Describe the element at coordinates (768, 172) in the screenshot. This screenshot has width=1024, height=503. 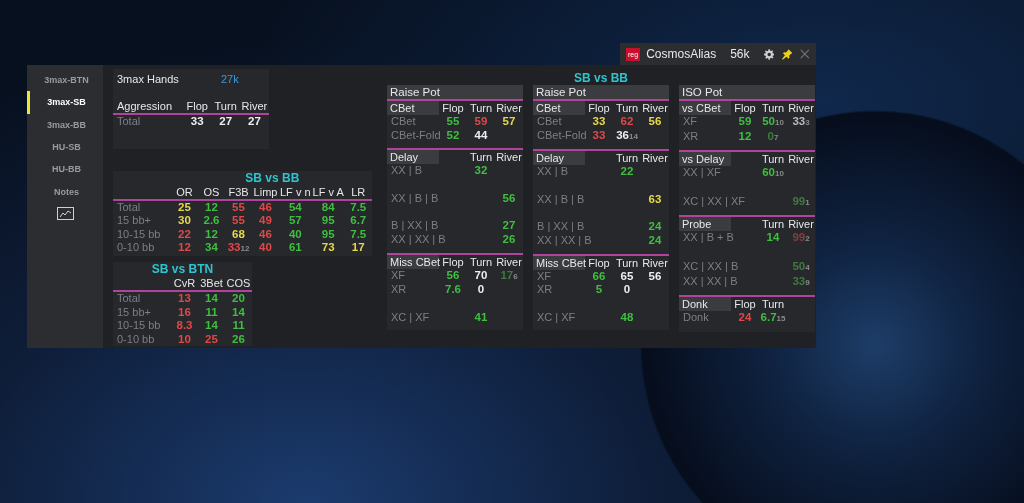
I see `stat-value: 60` at that location.